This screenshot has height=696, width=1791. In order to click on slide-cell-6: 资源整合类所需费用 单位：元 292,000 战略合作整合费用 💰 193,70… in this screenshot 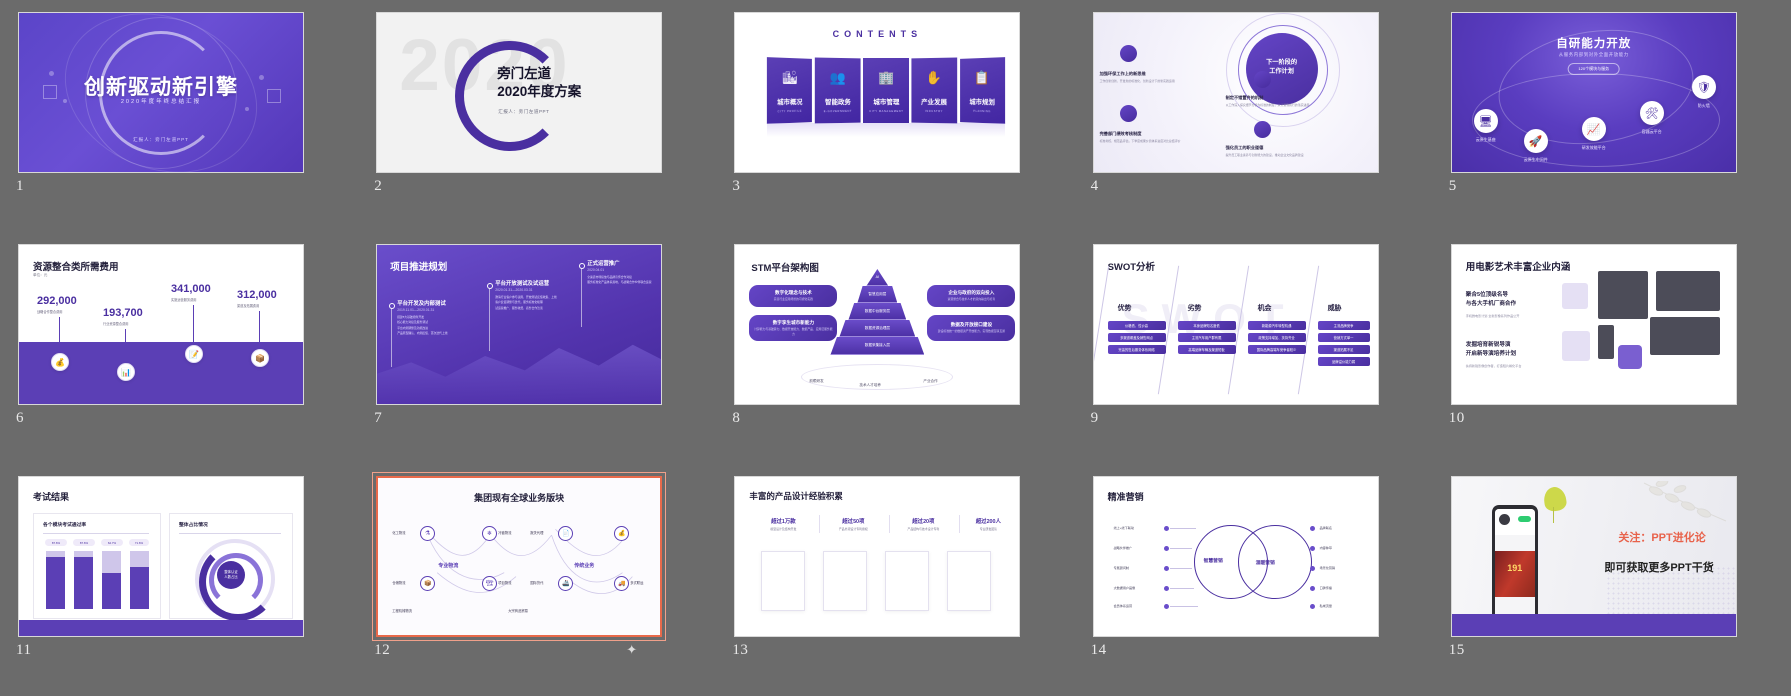, I will do `click(179, 348)`.